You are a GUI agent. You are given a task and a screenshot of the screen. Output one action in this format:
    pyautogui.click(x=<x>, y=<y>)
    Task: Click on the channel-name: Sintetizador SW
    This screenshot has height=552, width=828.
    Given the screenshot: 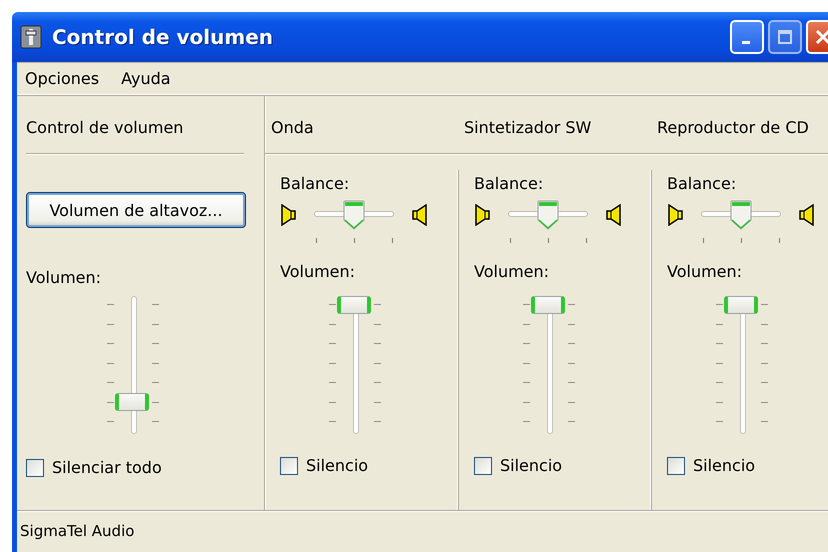 What is the action you would take?
    pyautogui.click(x=528, y=127)
    